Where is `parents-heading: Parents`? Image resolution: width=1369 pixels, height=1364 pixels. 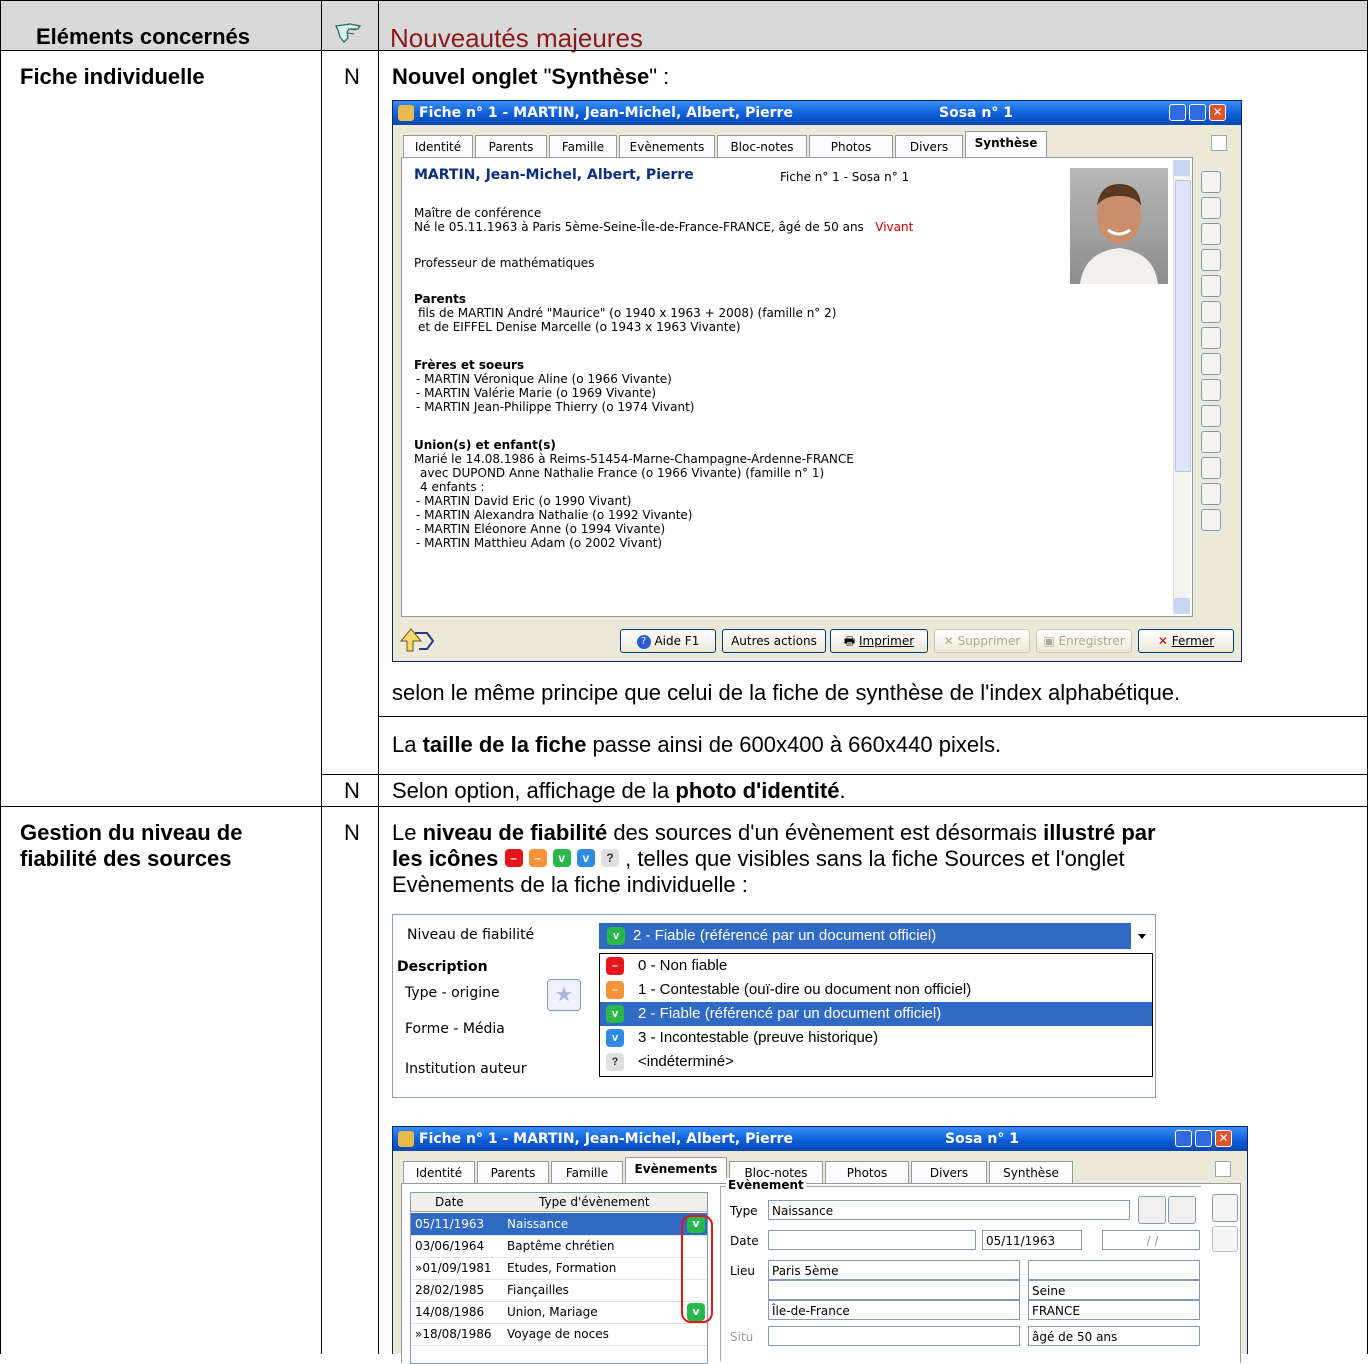
parents-heading: Parents is located at coordinates (440, 299).